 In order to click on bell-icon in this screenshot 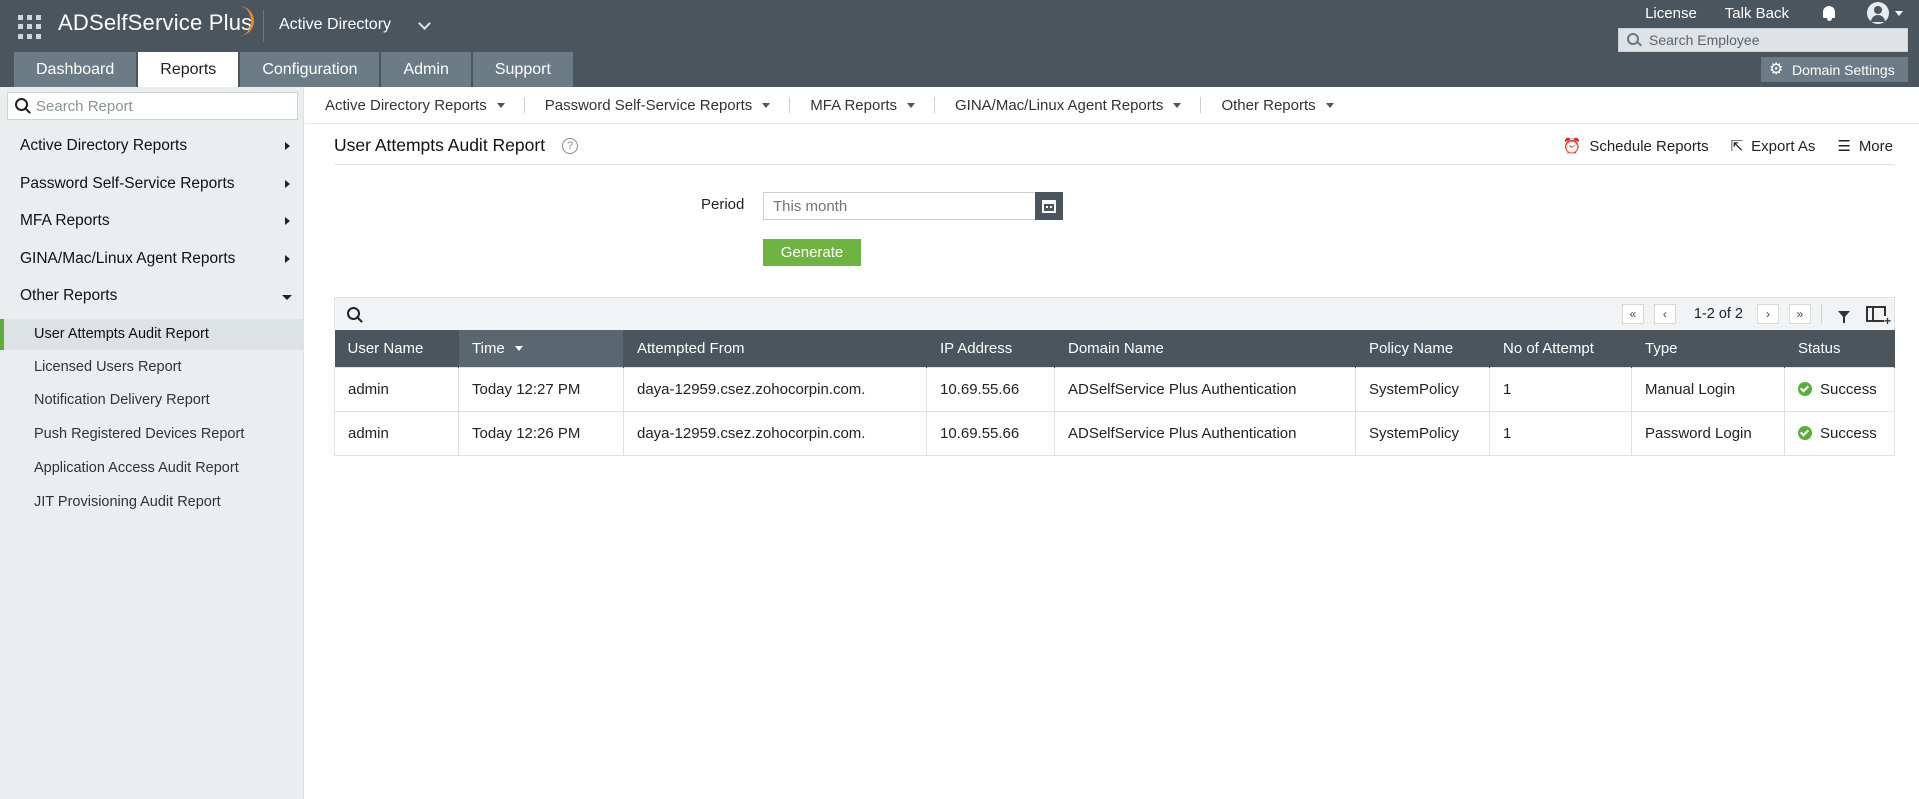, I will do `click(1829, 13)`.